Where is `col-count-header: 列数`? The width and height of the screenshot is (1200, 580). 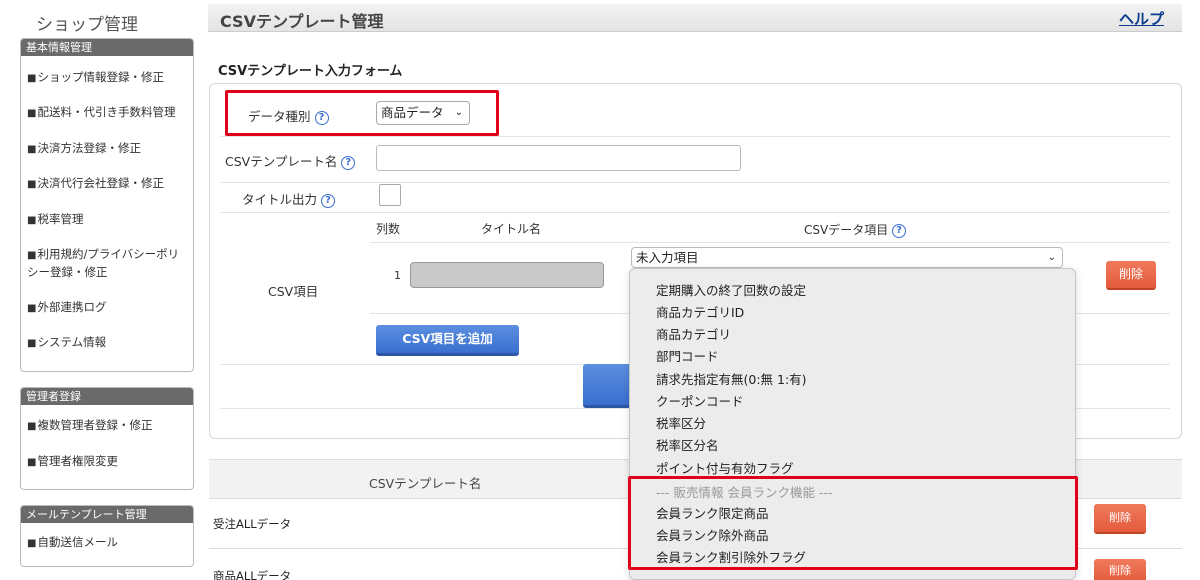
col-count-header: 列数 is located at coordinates (388, 229).